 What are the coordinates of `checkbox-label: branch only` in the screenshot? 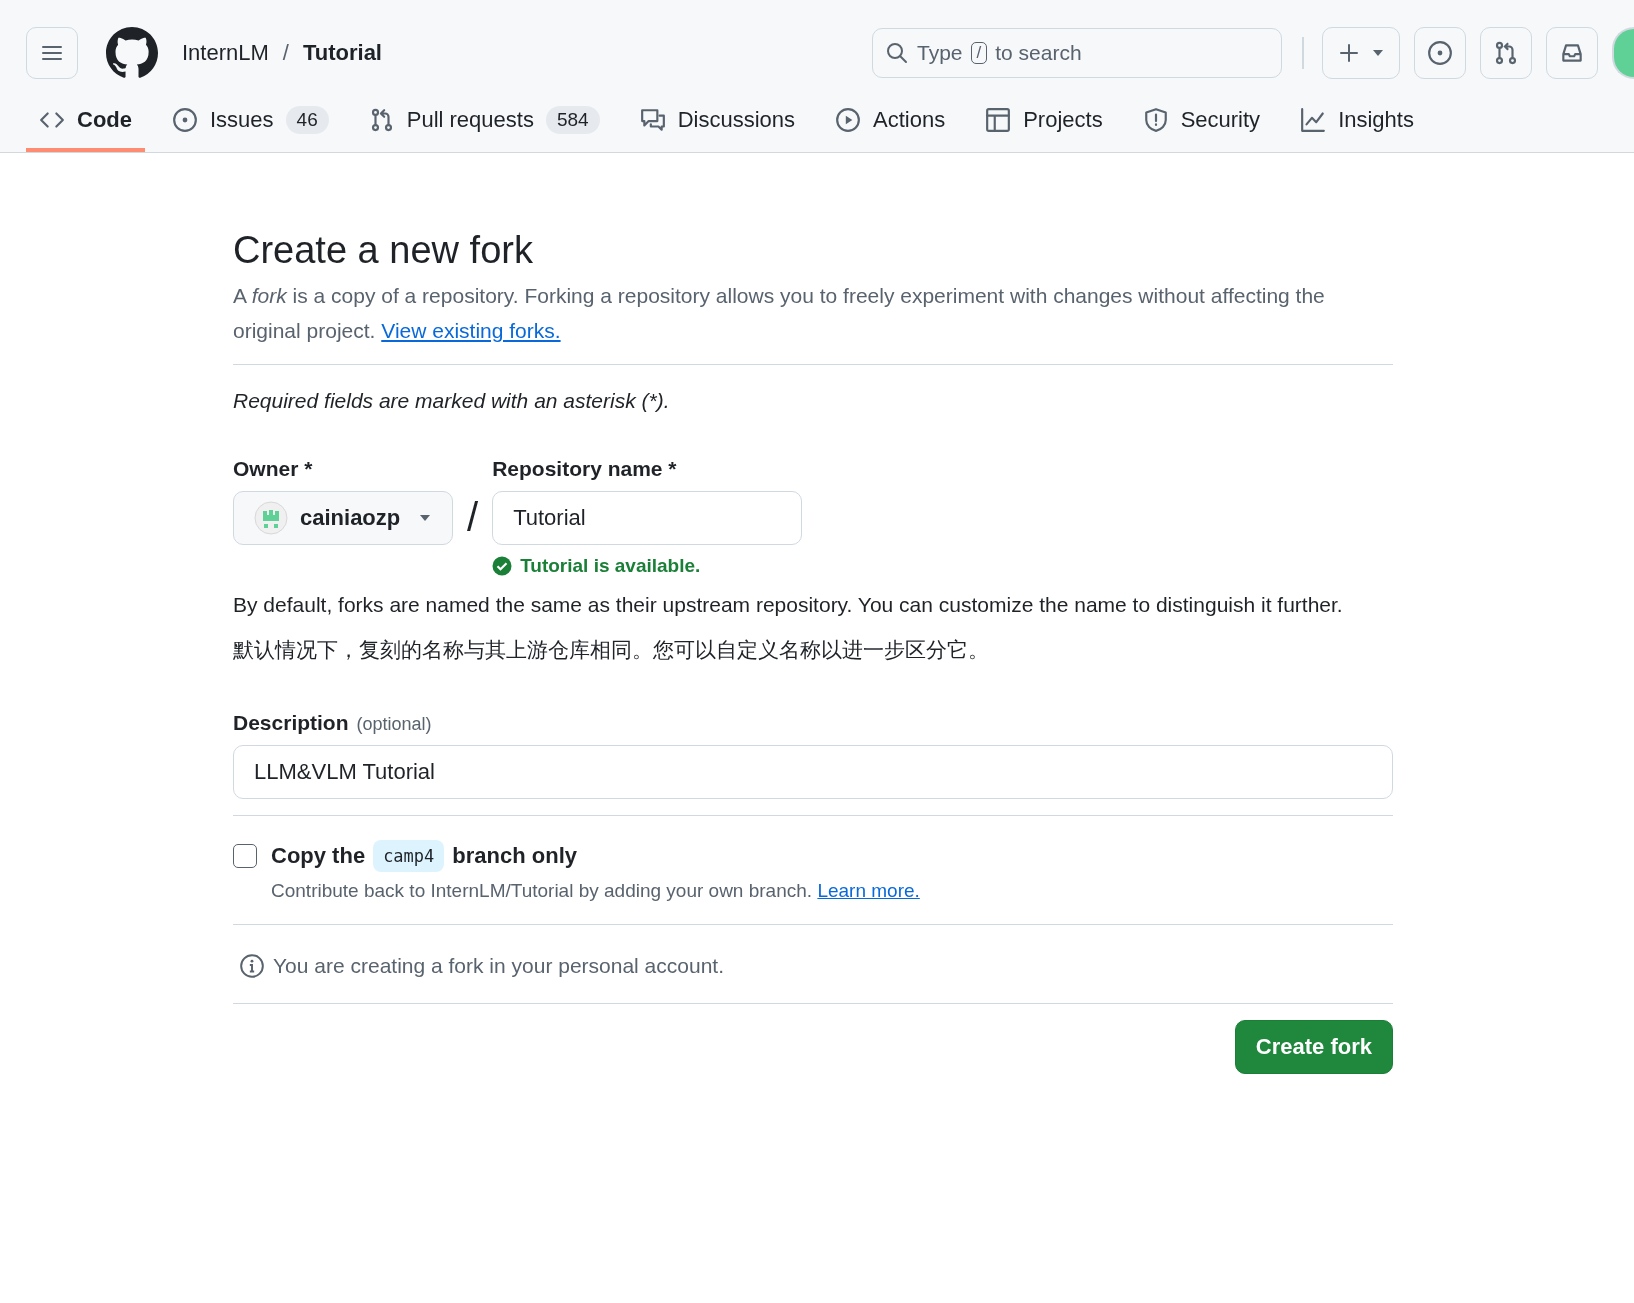 It's located at (514, 856).